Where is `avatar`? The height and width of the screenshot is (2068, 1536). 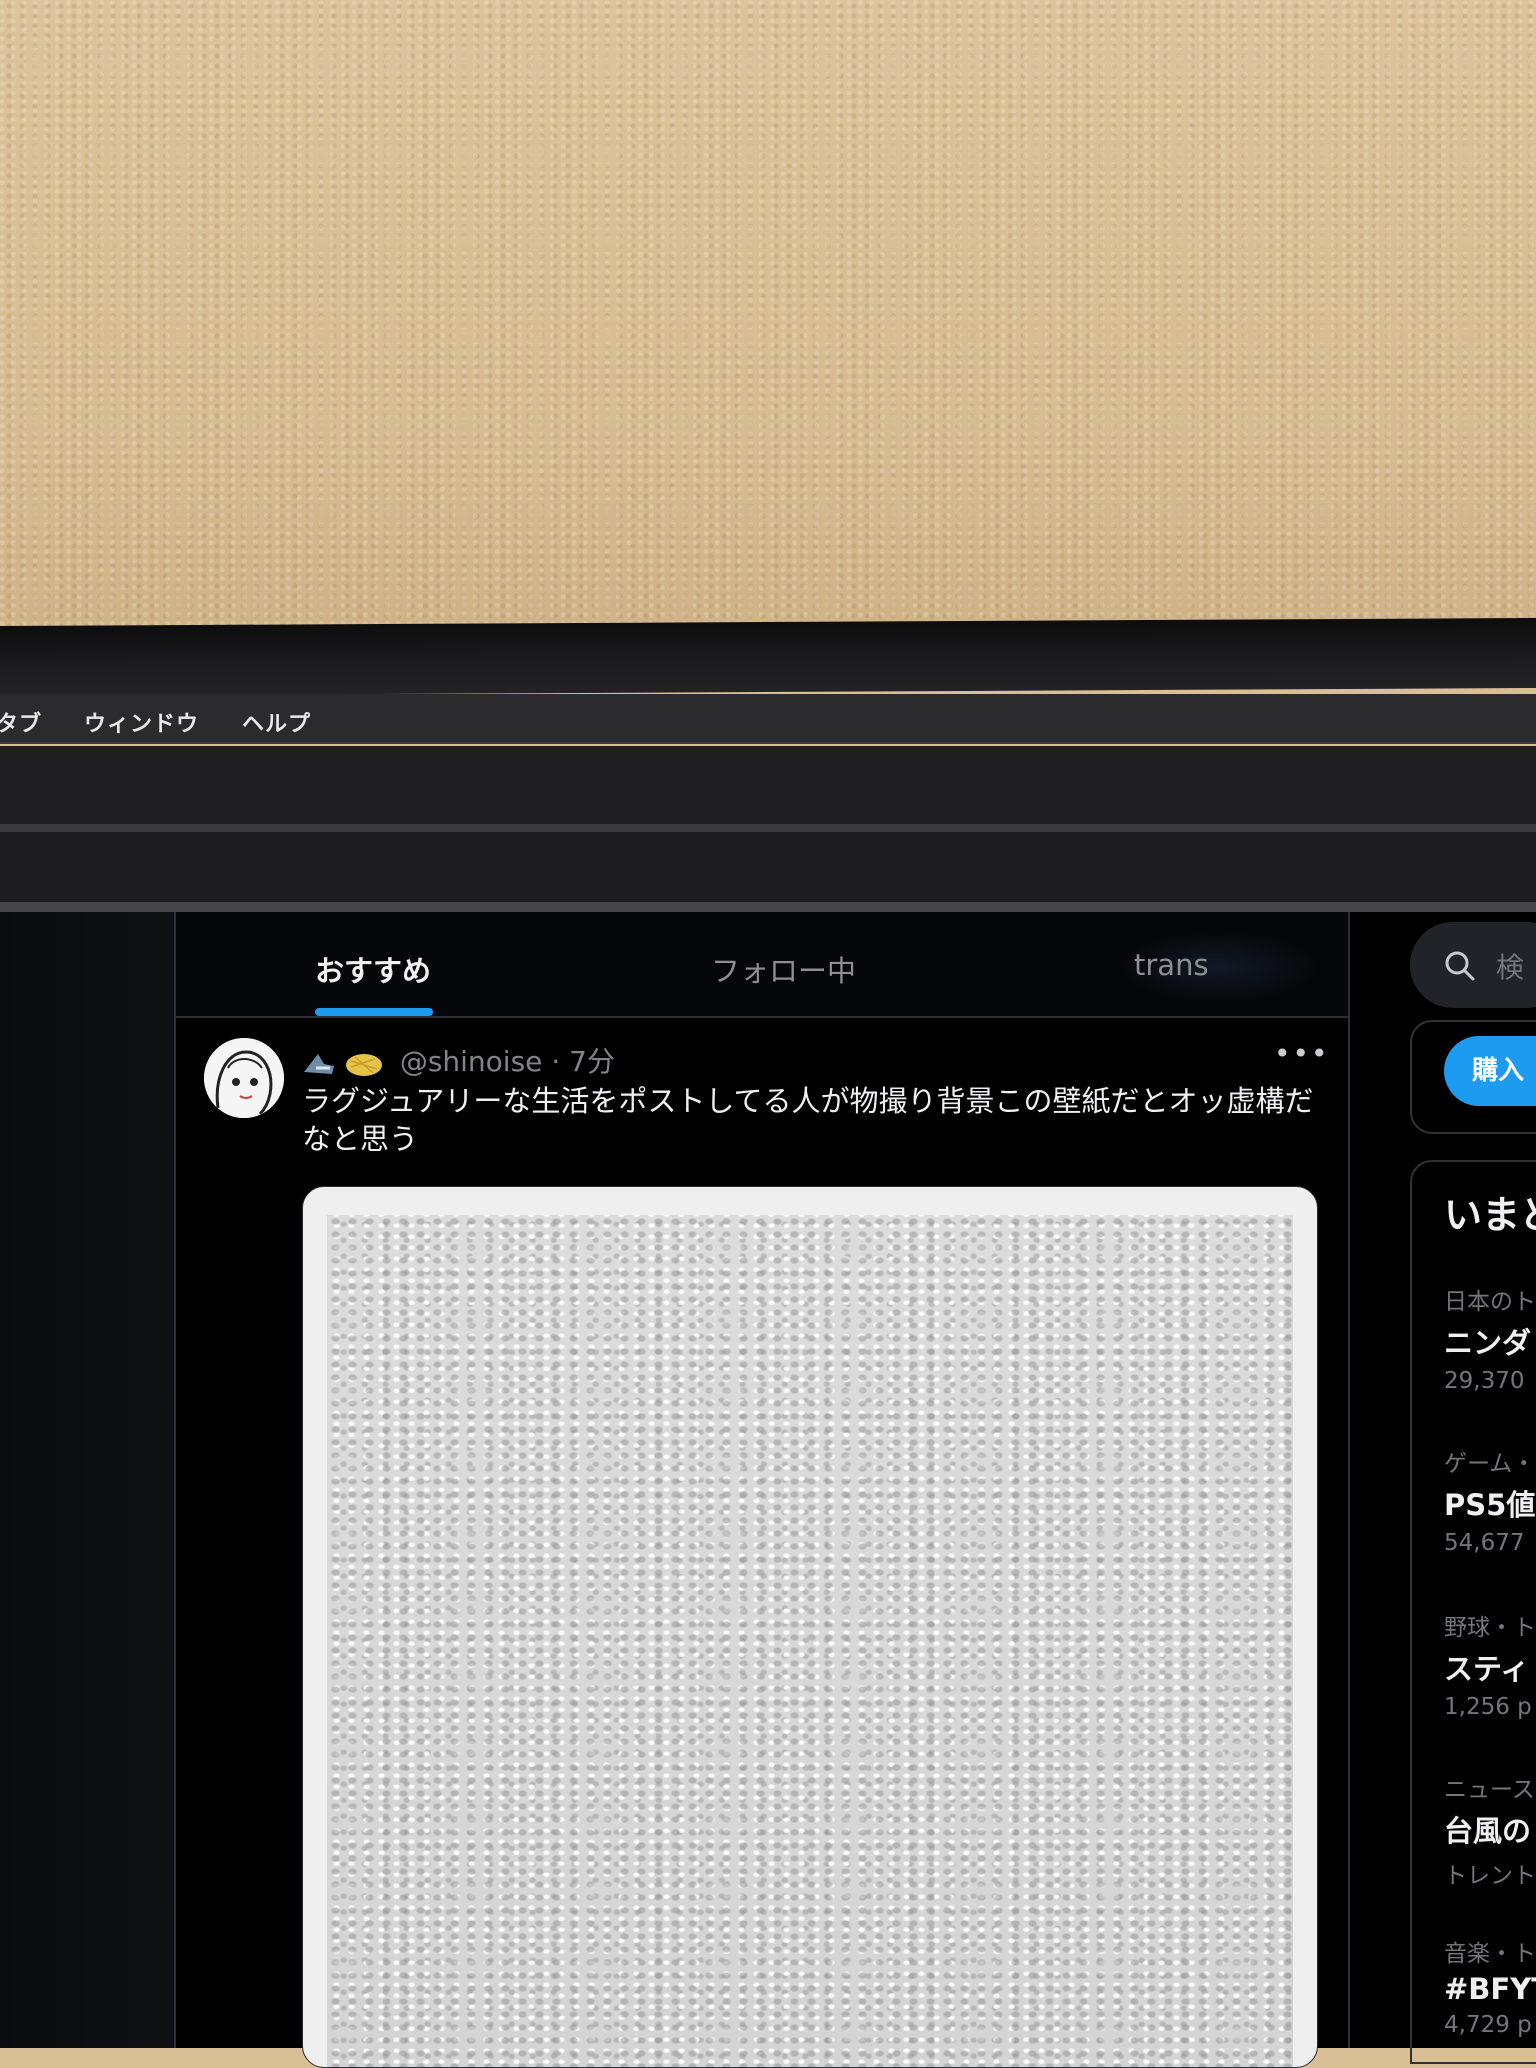 avatar is located at coordinates (244, 1078).